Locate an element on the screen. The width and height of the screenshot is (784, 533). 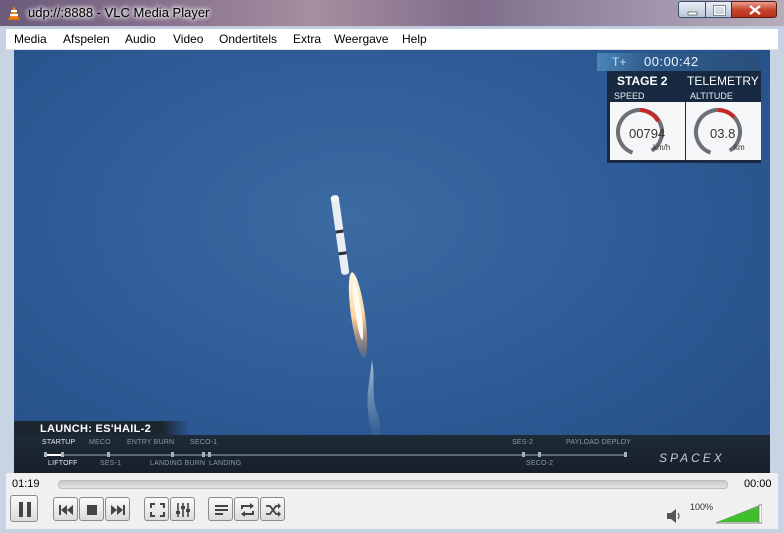
fullscreen-icon is located at coordinates (157, 510).